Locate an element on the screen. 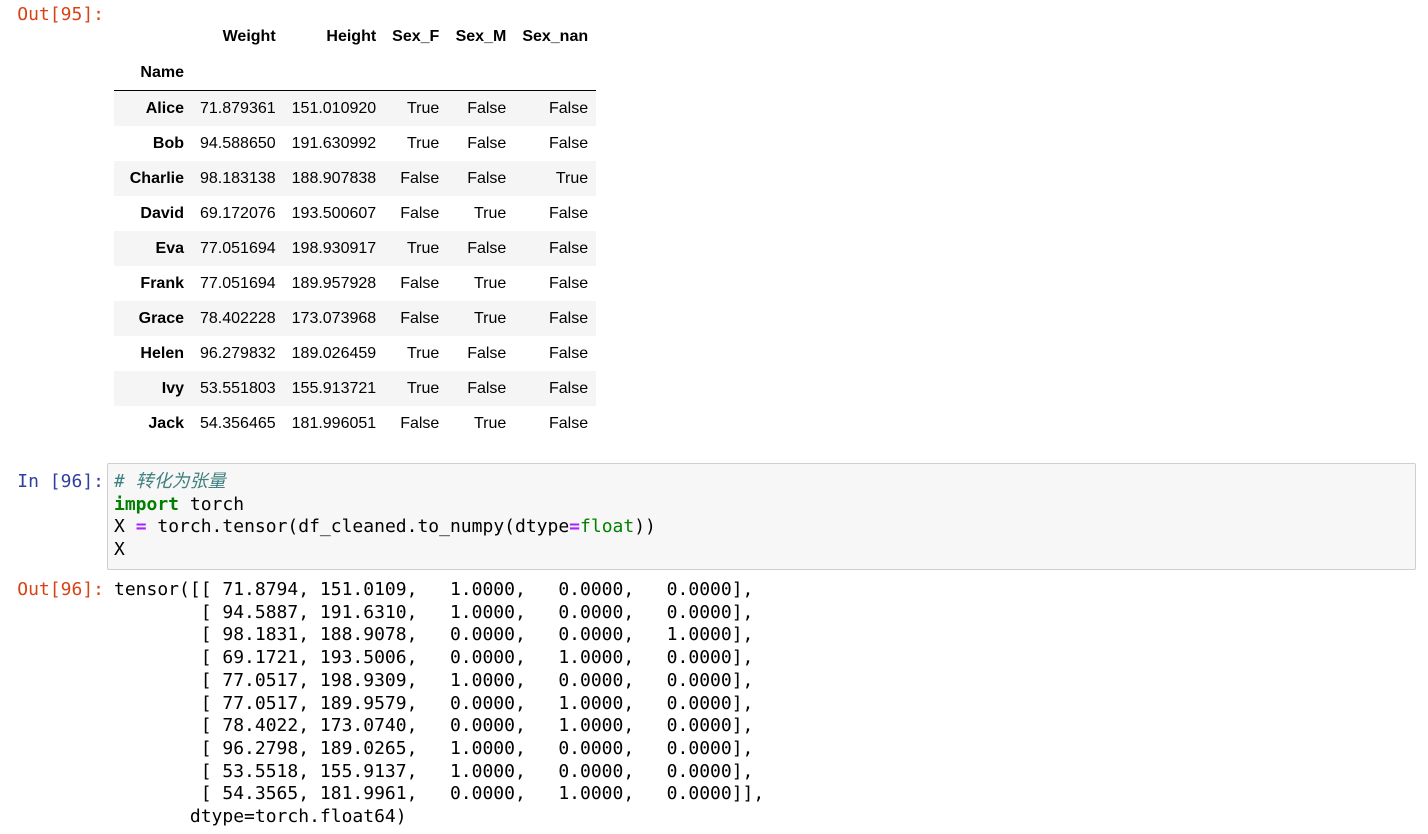 The image size is (1428, 834). column-header-row: Weight Height Sex_F Sex_M Sex_nan is located at coordinates (355, 36).